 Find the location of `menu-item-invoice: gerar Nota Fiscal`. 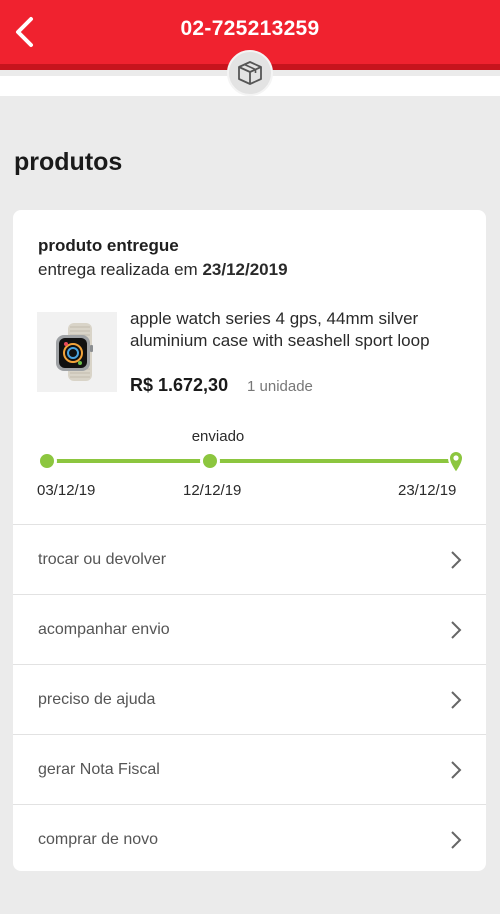

menu-item-invoice: gerar Nota Fiscal is located at coordinates (249, 769).